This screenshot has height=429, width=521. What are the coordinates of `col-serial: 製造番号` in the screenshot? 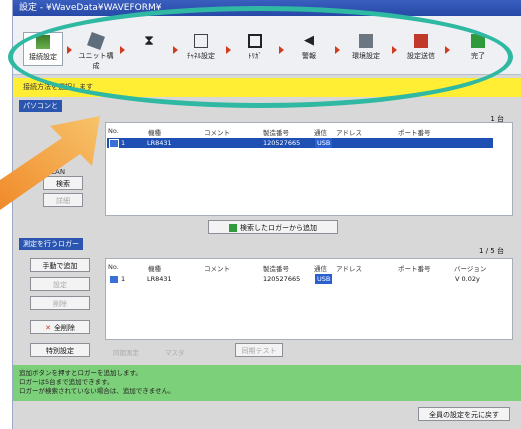 It's located at (276, 133).